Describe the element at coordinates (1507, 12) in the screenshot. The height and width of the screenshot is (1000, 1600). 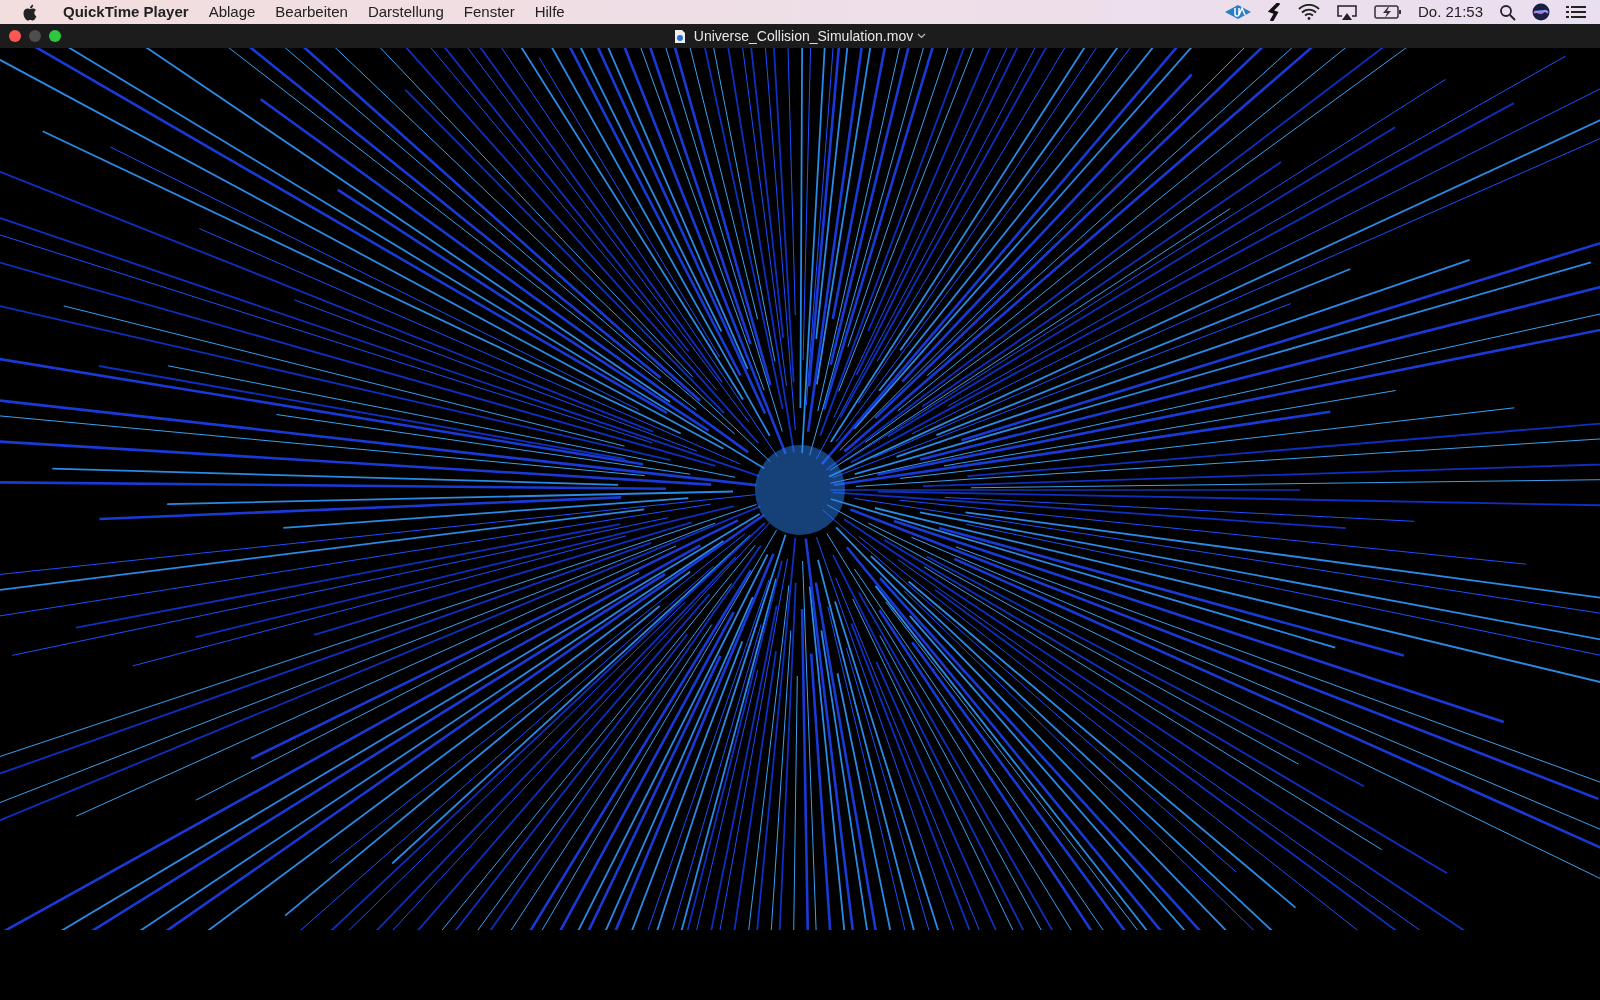
I see `search-icon` at that location.